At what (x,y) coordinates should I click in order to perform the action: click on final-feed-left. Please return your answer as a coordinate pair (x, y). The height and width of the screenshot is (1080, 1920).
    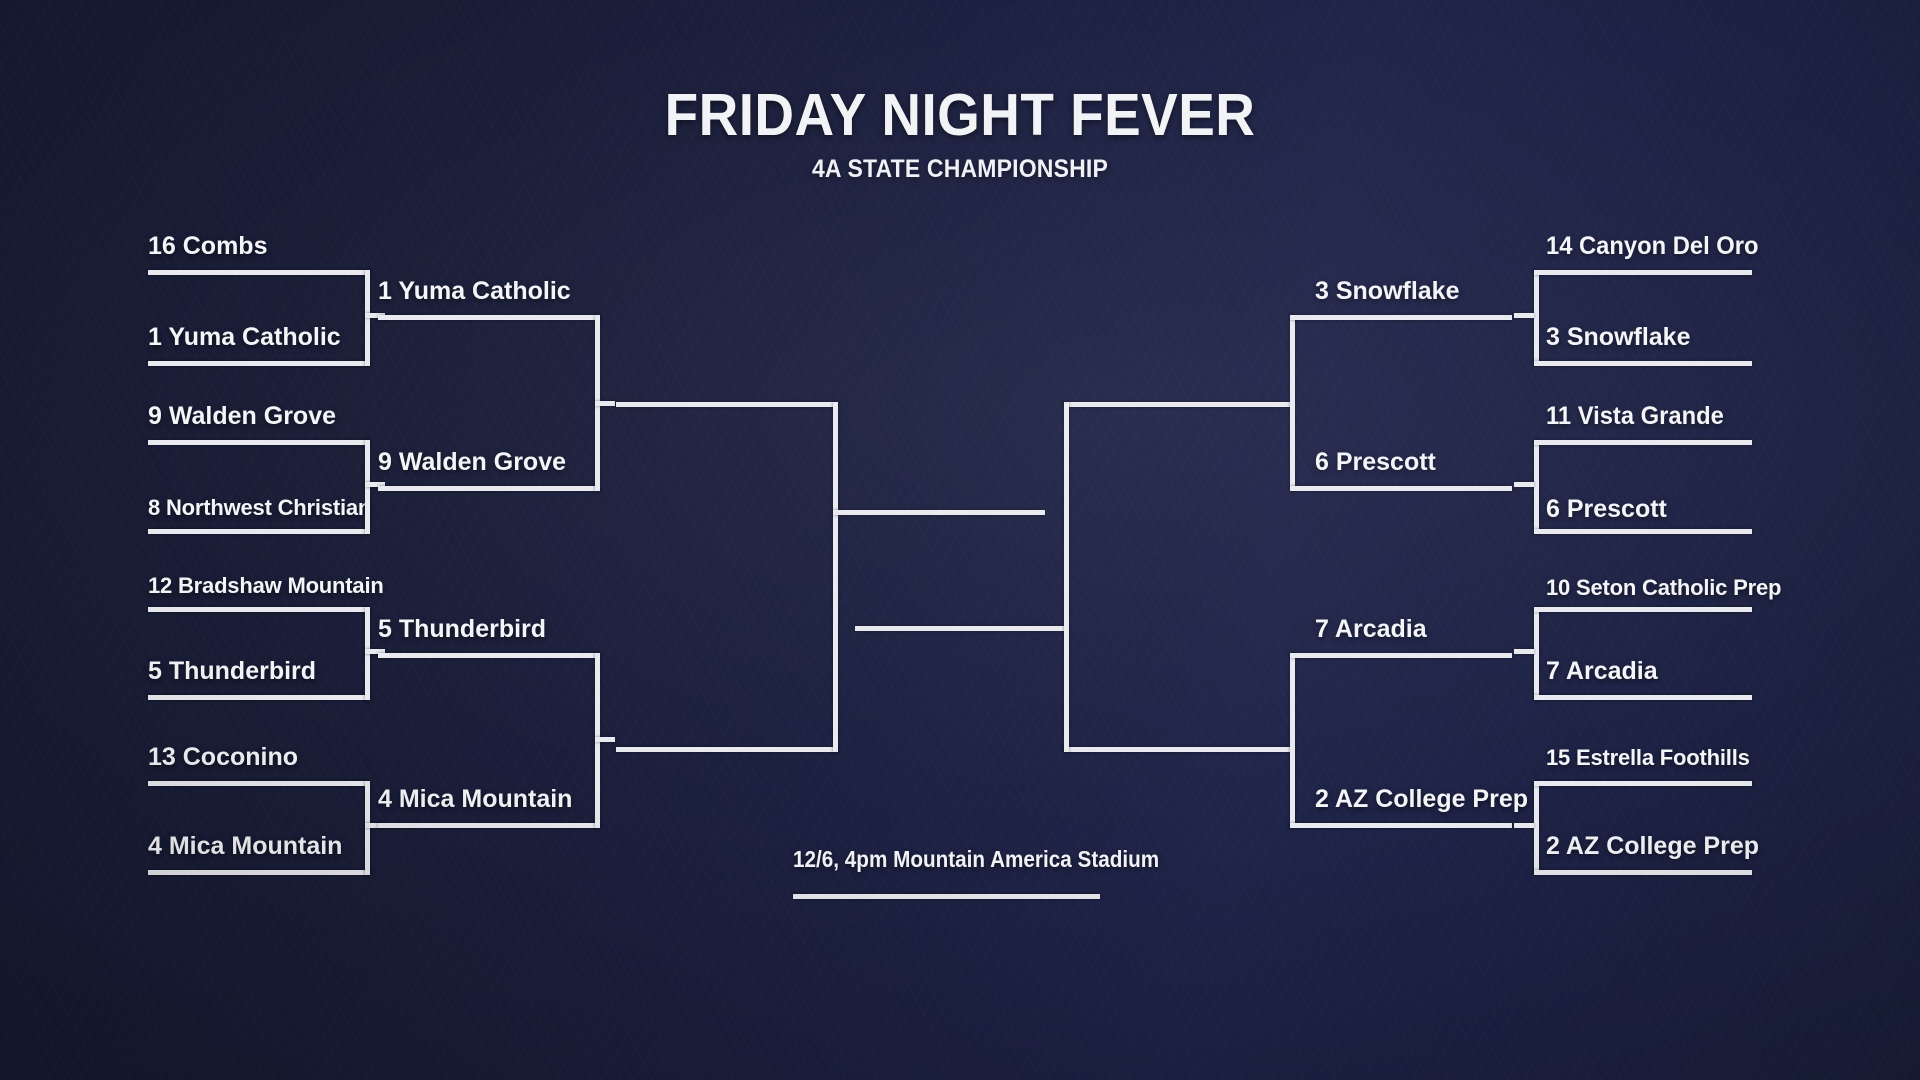
    Looking at the image, I should click on (939, 512).